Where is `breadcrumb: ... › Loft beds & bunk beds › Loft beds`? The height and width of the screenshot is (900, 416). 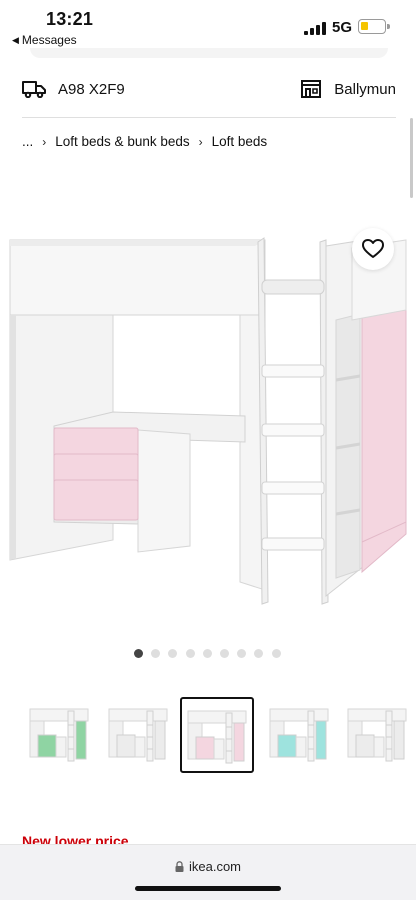 breadcrumb: ... › Loft beds & bunk beds › Loft beds is located at coordinates (144, 141).